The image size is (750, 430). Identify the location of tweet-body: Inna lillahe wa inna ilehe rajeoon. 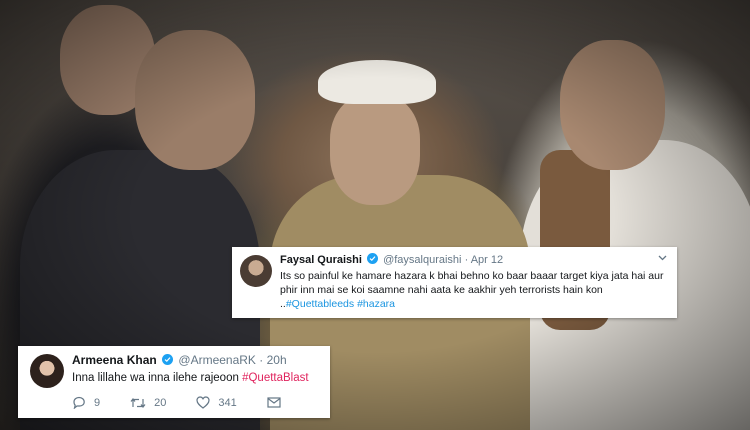
(155, 378).